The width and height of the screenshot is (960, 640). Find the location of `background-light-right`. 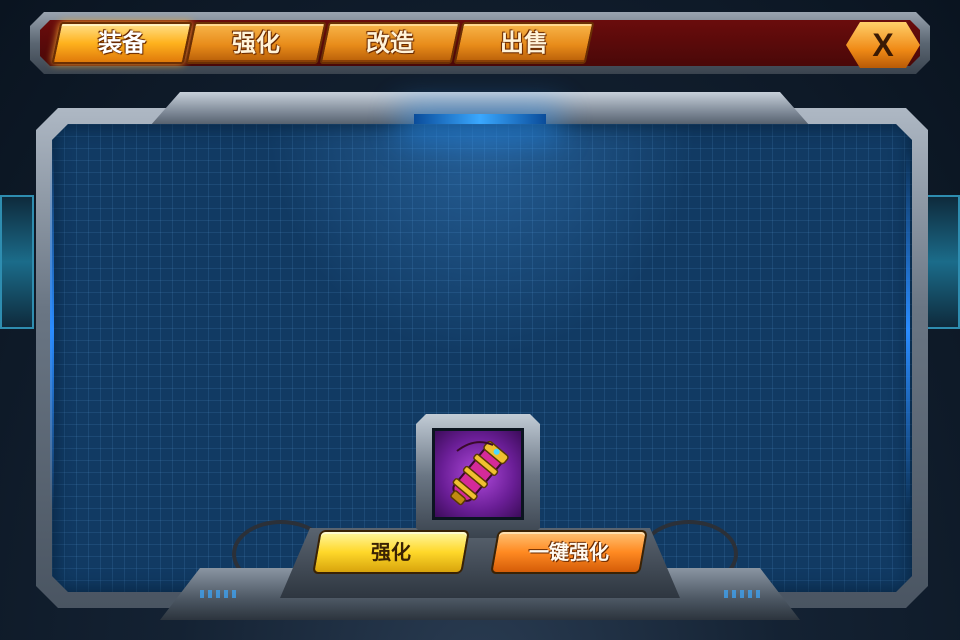

background-light-right is located at coordinates (943, 262).